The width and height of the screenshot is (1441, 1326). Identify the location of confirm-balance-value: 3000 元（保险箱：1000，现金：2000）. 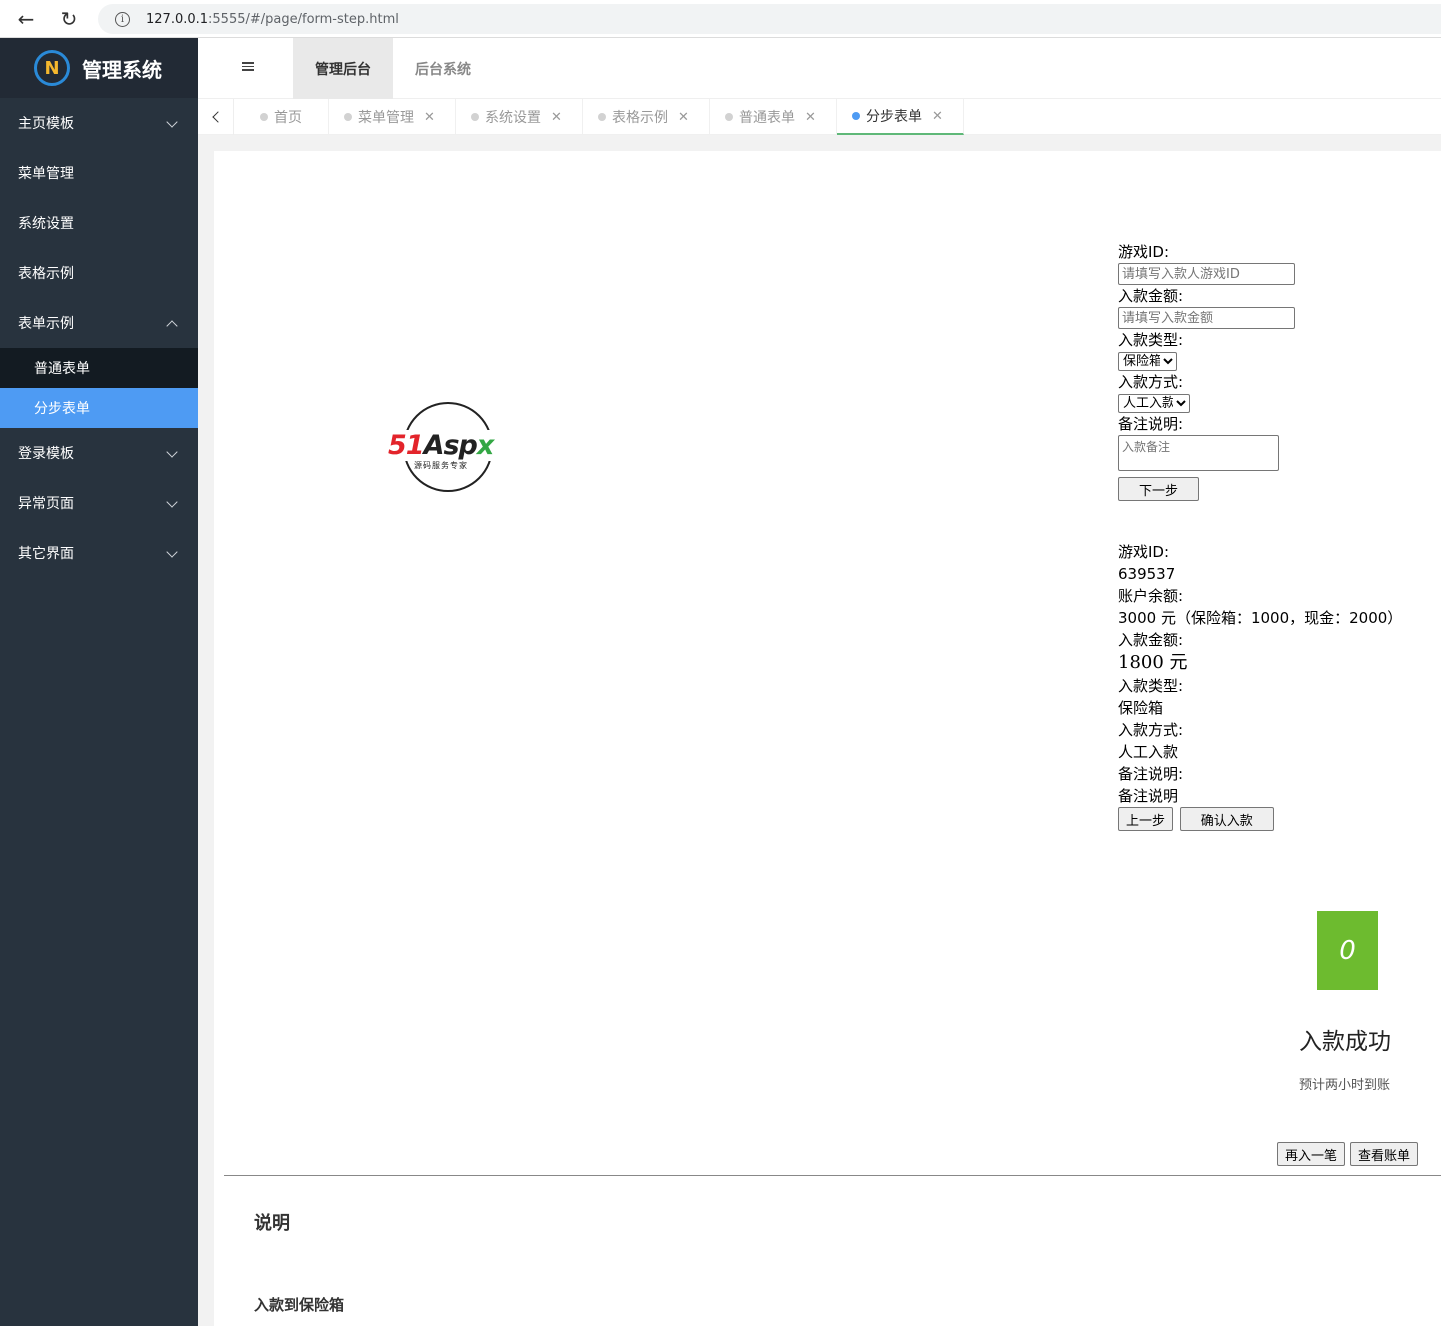
(1260, 618).